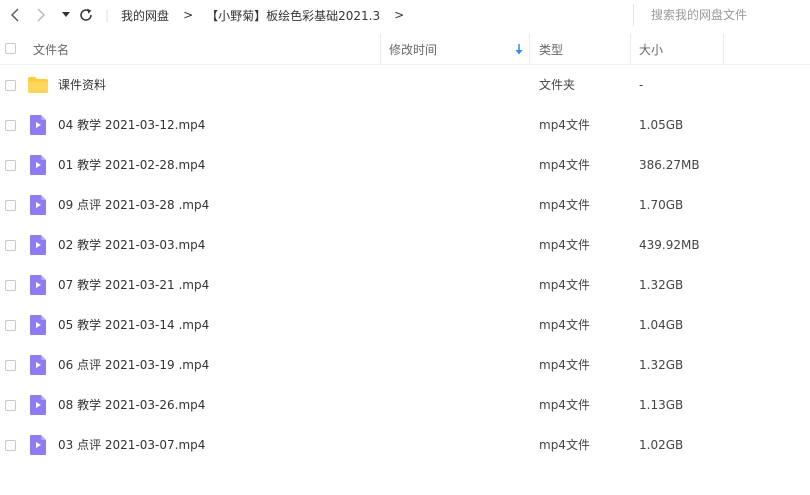 The image size is (810, 495). I want to click on sort-descending-icon, so click(519, 49).